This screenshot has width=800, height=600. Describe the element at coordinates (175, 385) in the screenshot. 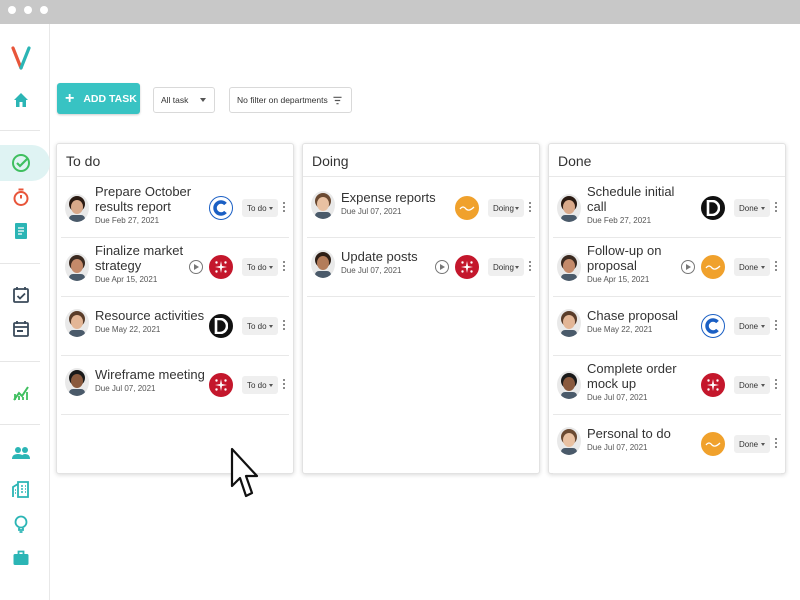

I see `task-card: Wireframe meeting Due Jul 07, 2021 To do` at that location.